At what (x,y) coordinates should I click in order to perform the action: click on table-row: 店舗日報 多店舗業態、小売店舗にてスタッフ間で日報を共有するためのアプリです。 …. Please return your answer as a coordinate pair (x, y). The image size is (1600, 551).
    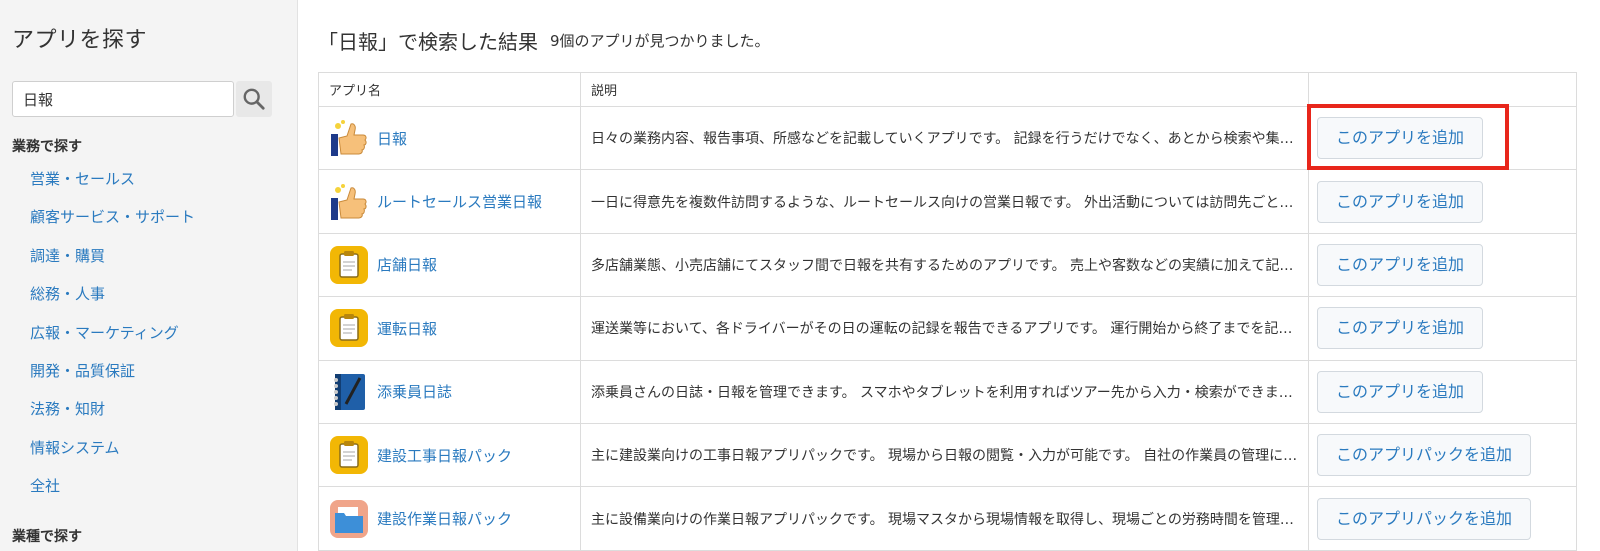
    Looking at the image, I should click on (947, 265).